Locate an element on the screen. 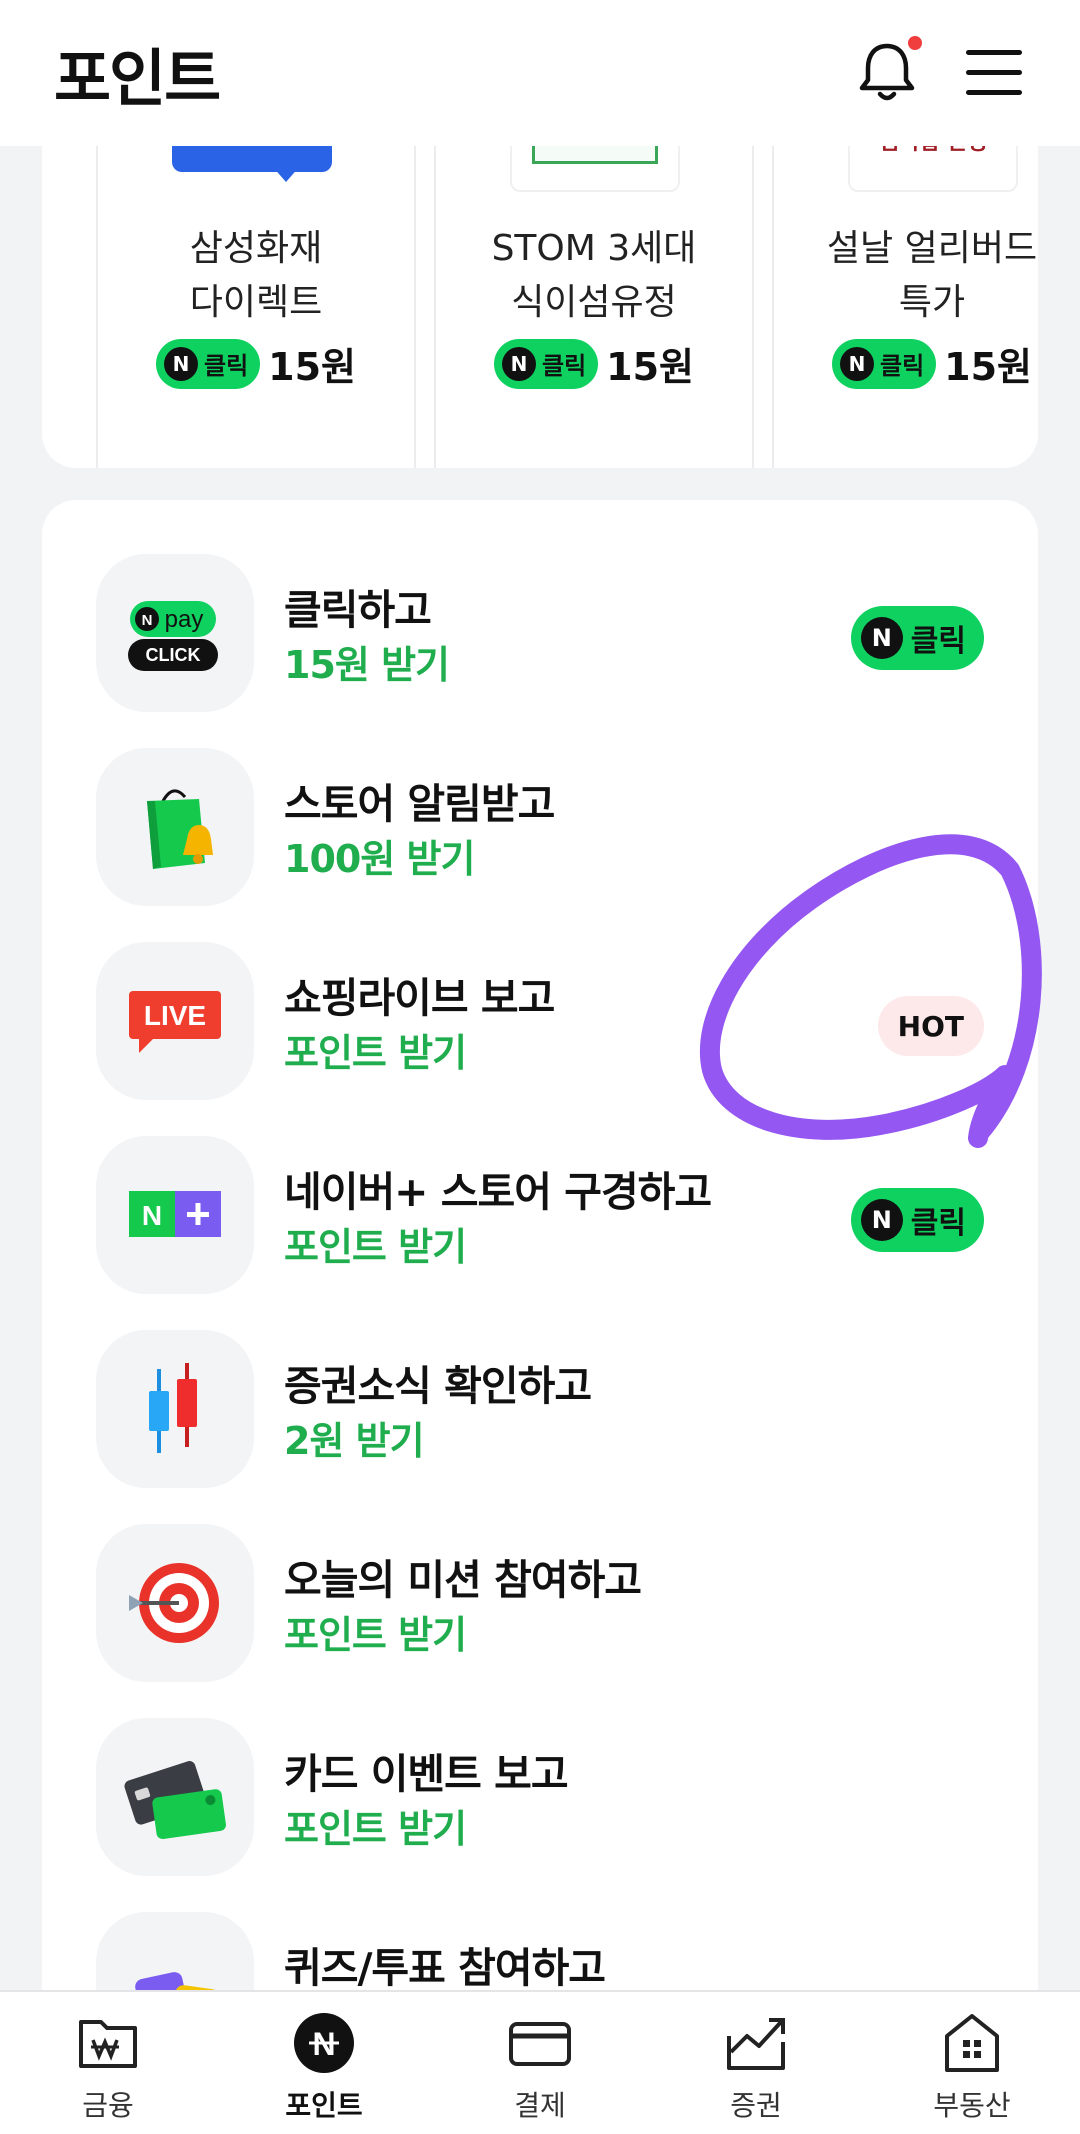 The image size is (1080, 2134). task-title: 카드 이벤트 보고 is located at coordinates (426, 1774).